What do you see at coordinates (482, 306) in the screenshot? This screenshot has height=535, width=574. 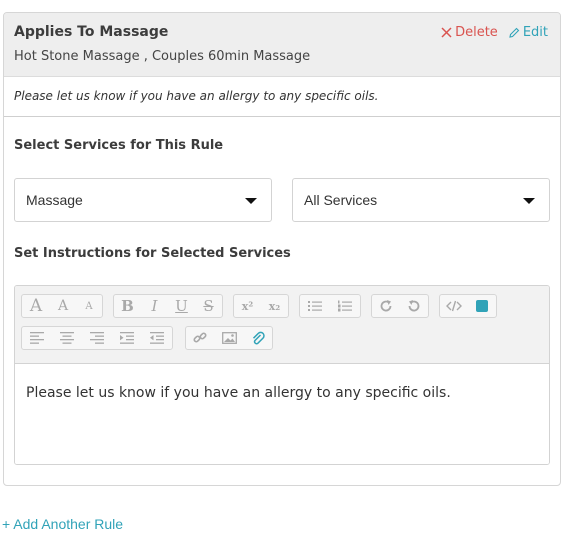 I see `text-color-icon` at bounding box center [482, 306].